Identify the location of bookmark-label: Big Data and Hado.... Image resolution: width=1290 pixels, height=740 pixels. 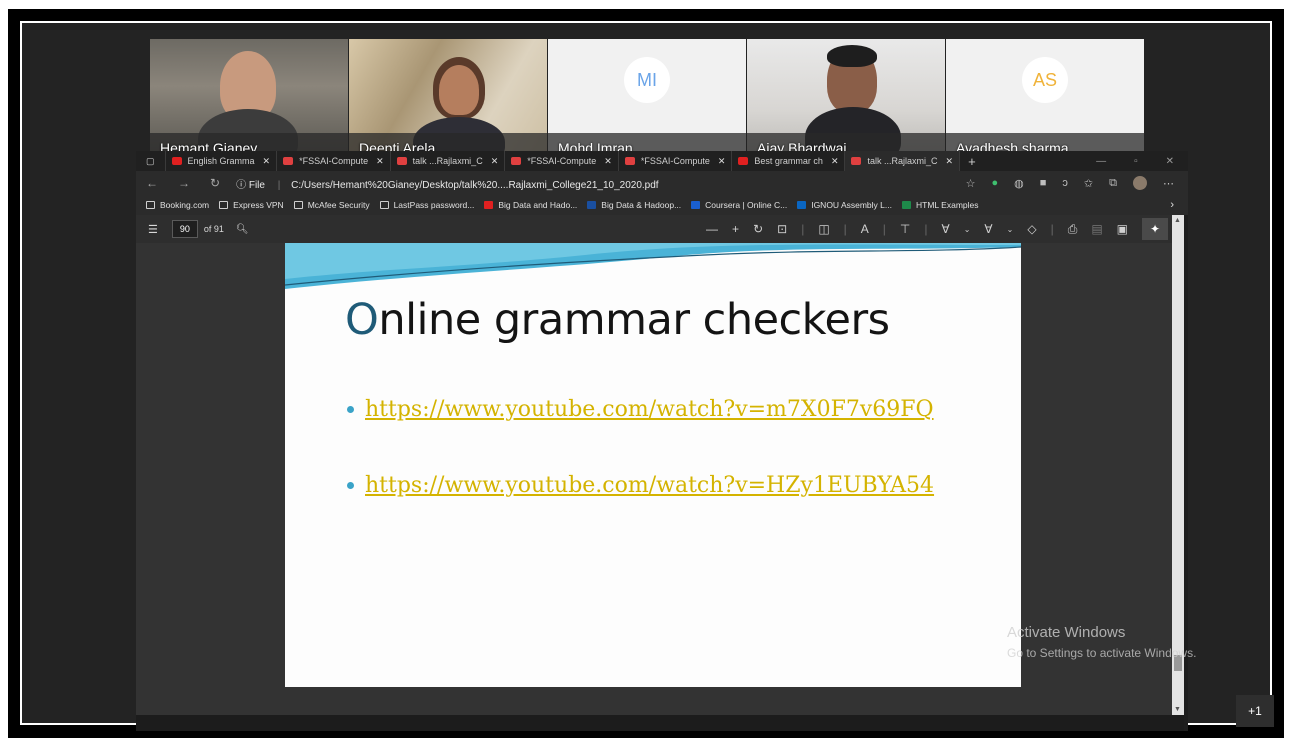
(538, 205).